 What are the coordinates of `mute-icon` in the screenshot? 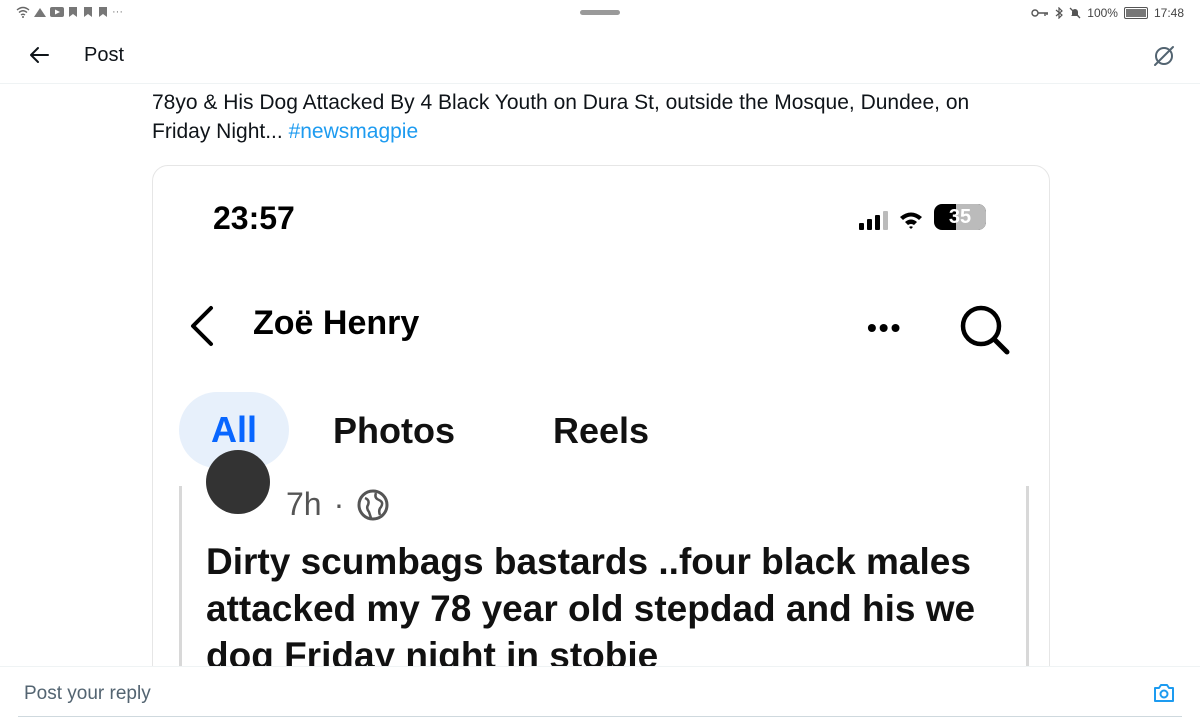 It's located at (1075, 13).